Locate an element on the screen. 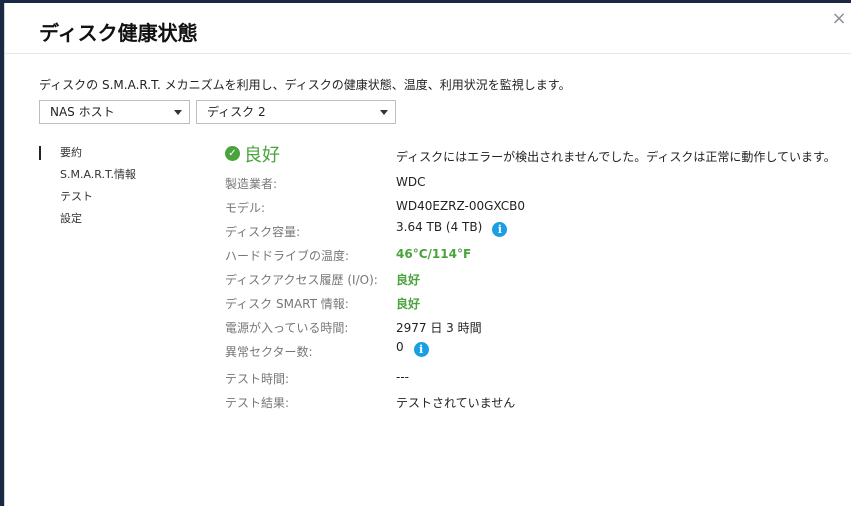 The image size is (851, 506). check-circle-icon: ✓ is located at coordinates (232, 153).